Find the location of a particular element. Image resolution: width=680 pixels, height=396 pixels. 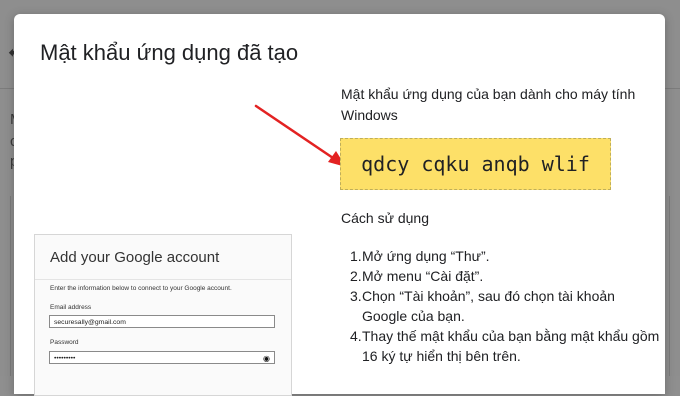

usage-step: 2. Mở menu “Cài đặt”. is located at coordinates (501, 276).